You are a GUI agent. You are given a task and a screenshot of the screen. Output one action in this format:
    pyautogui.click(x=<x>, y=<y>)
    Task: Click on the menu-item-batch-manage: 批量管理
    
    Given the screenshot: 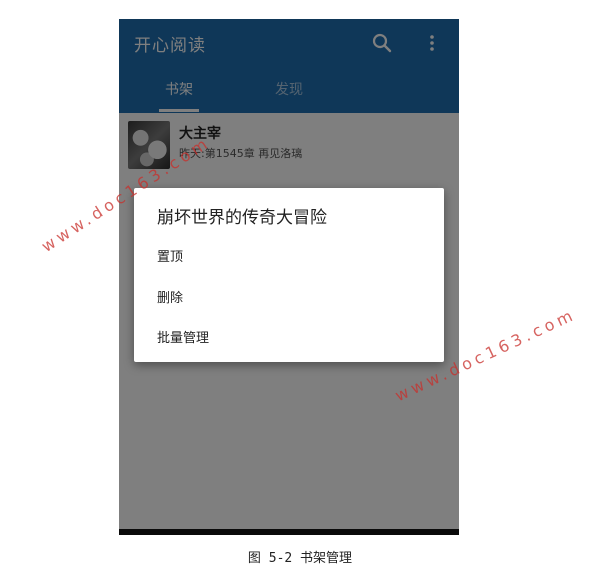 What is the action you would take?
    pyautogui.click(x=183, y=336)
    